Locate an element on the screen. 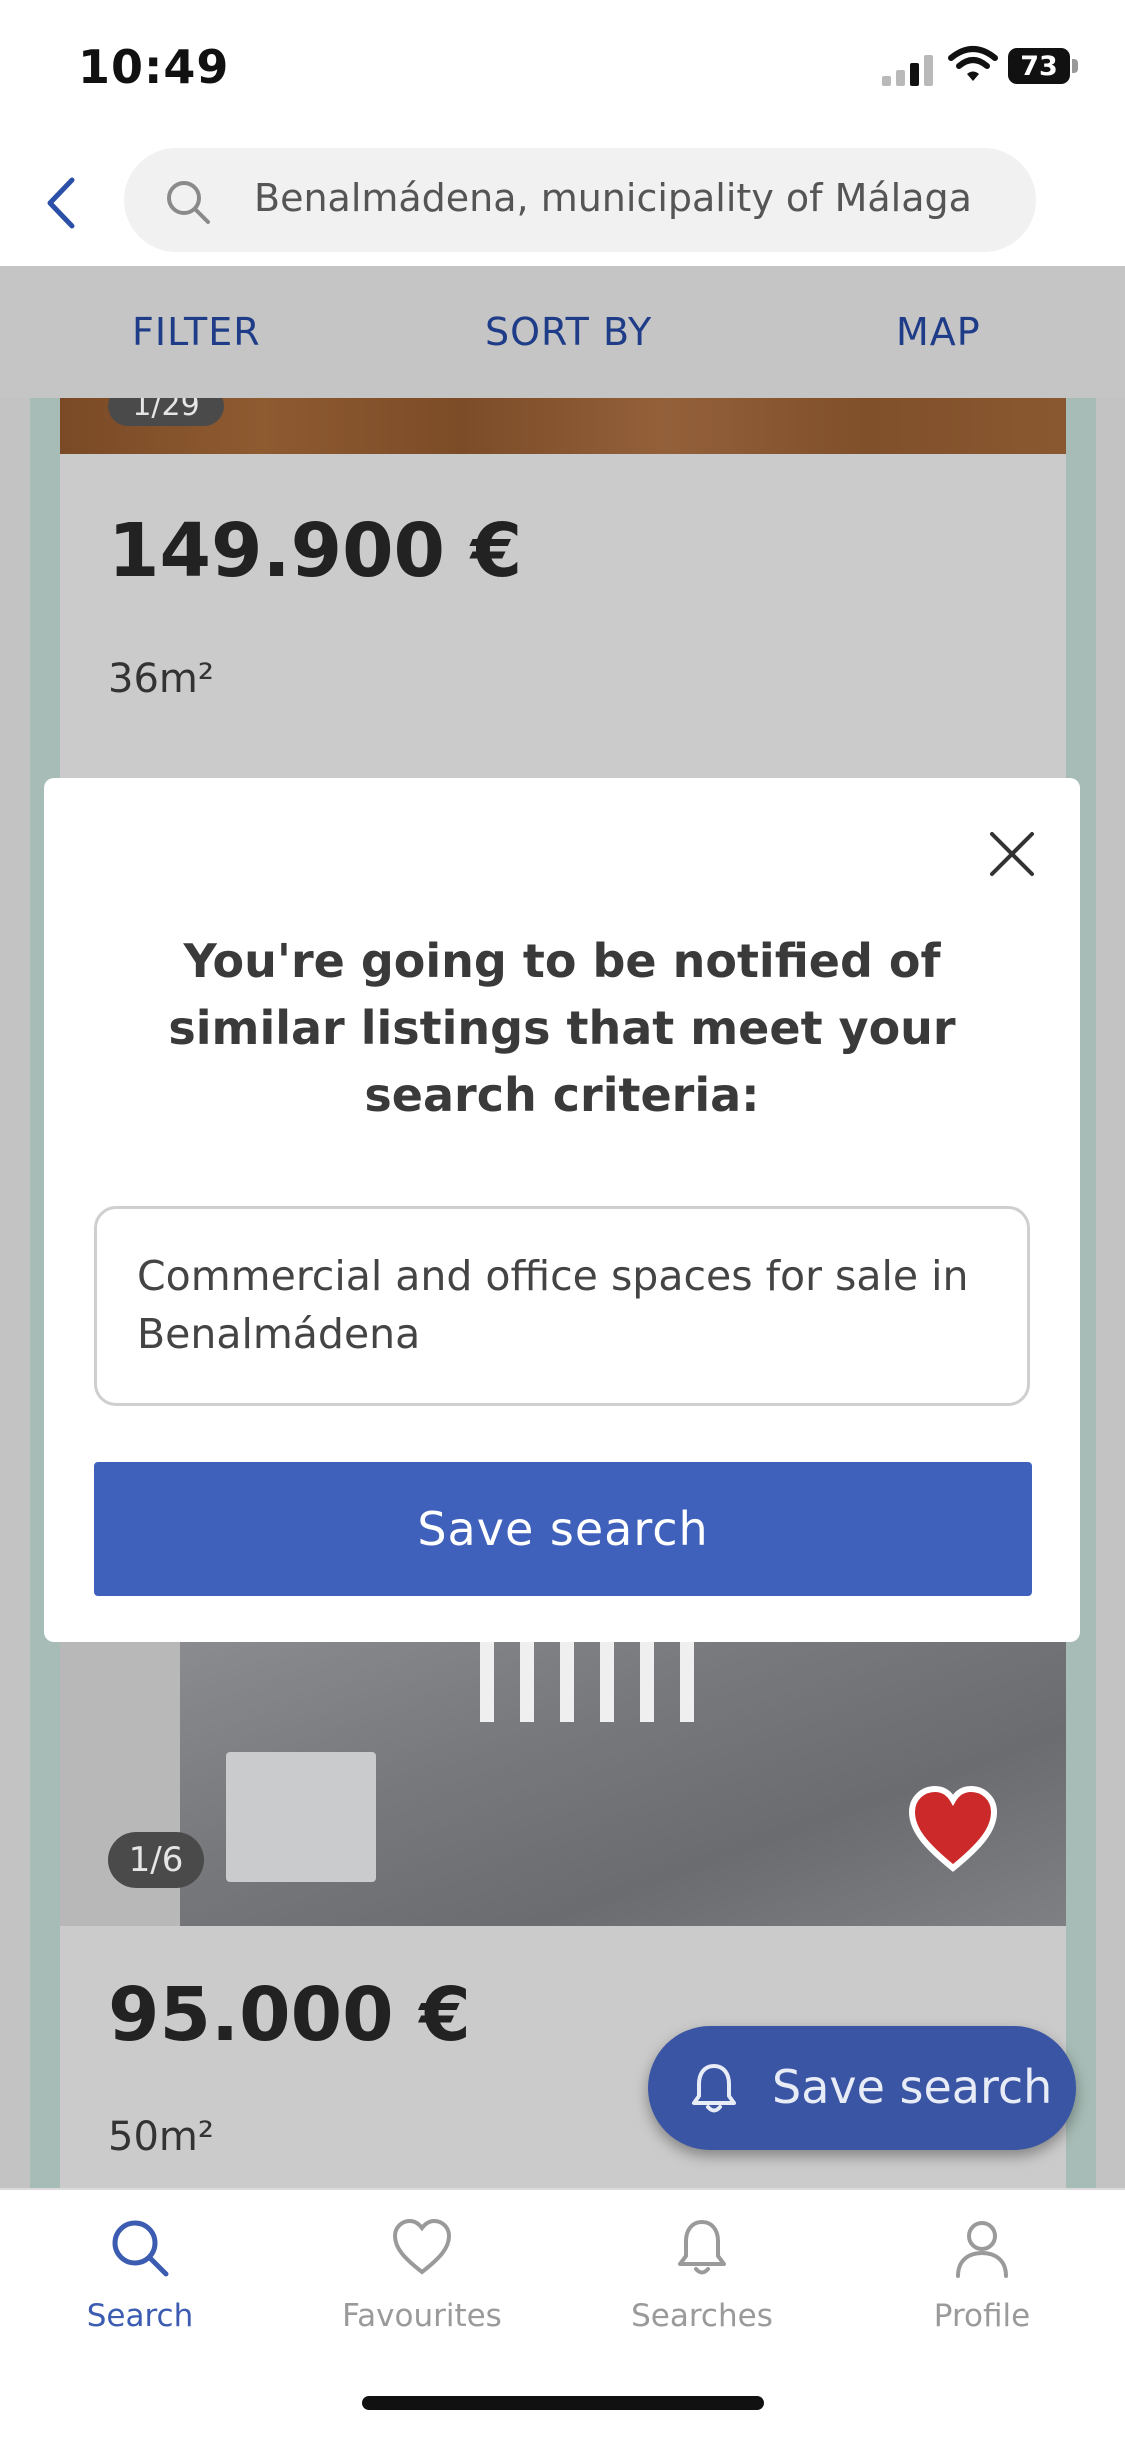 This screenshot has height=2438, width=1125. heart-icon is located at coordinates (422, 2246).